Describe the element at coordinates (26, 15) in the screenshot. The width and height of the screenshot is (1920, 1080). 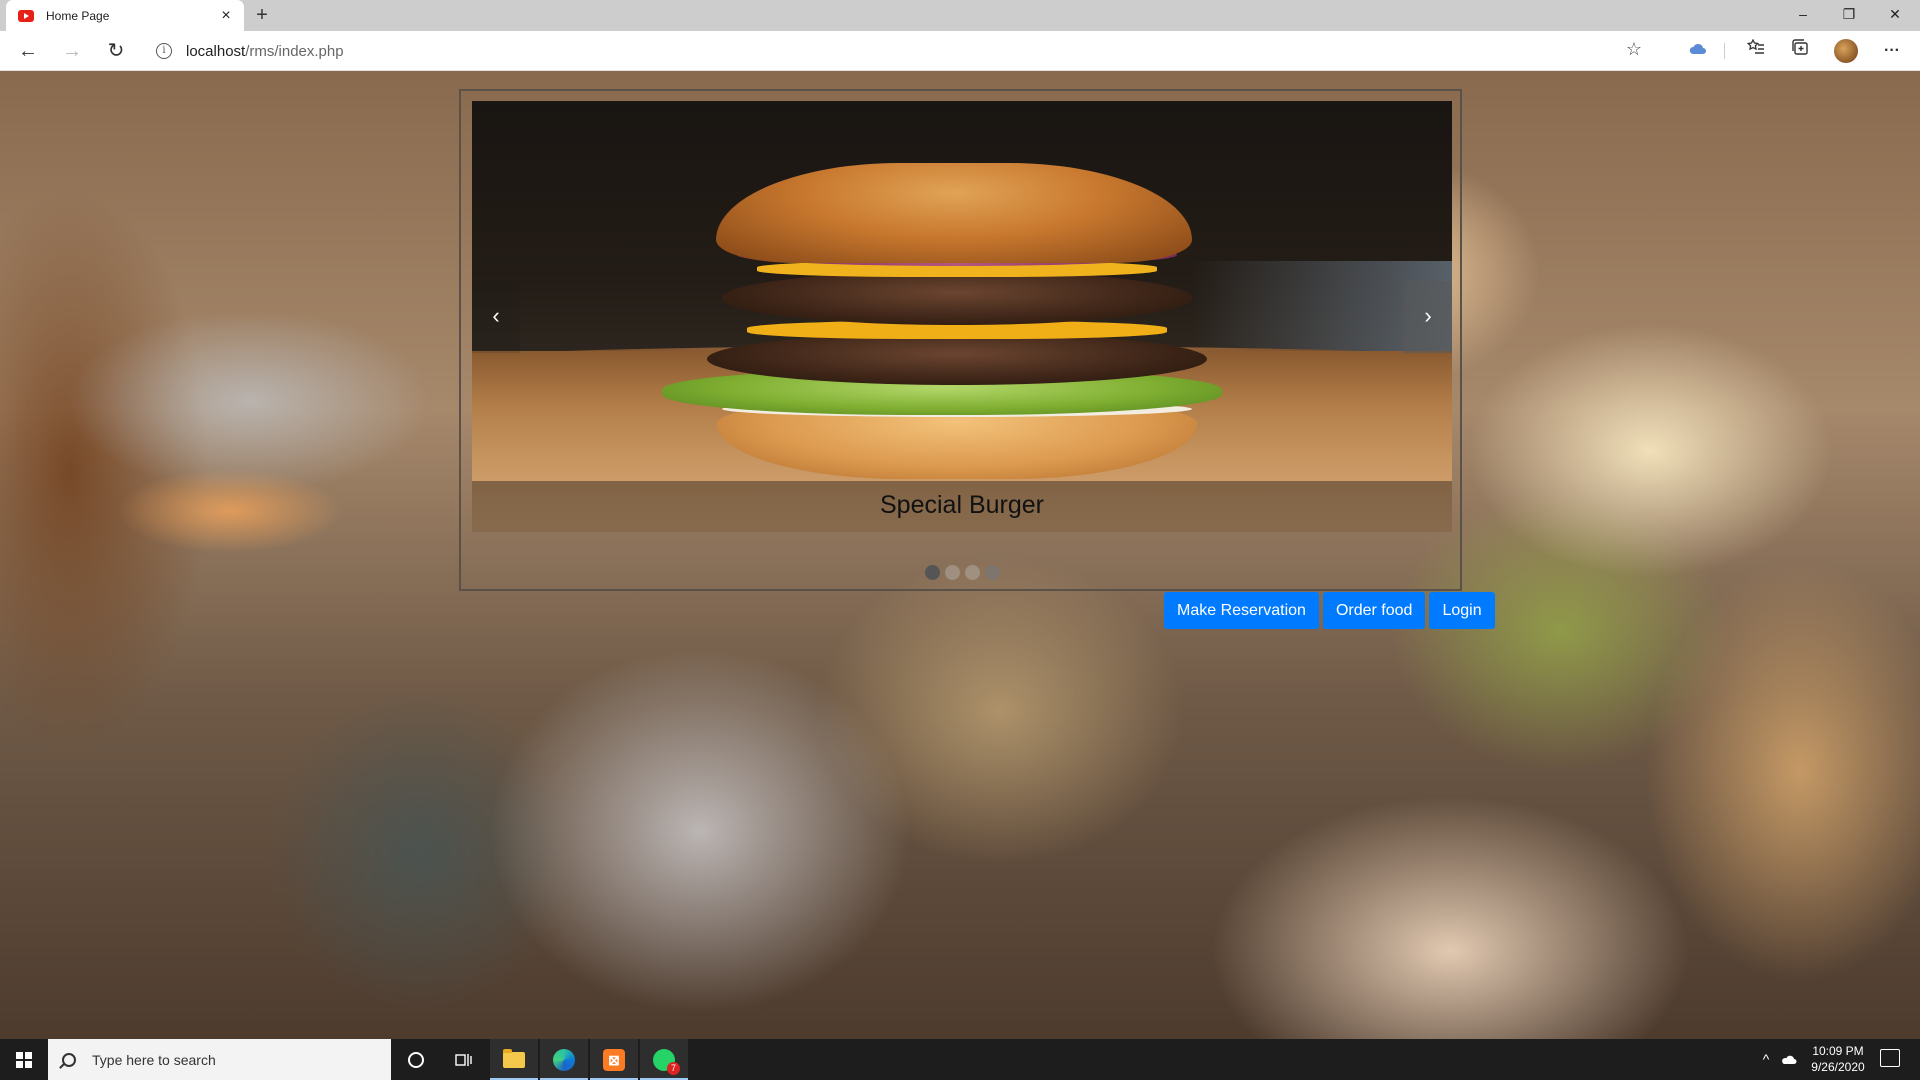
I see `youtube-favicon-icon` at that location.